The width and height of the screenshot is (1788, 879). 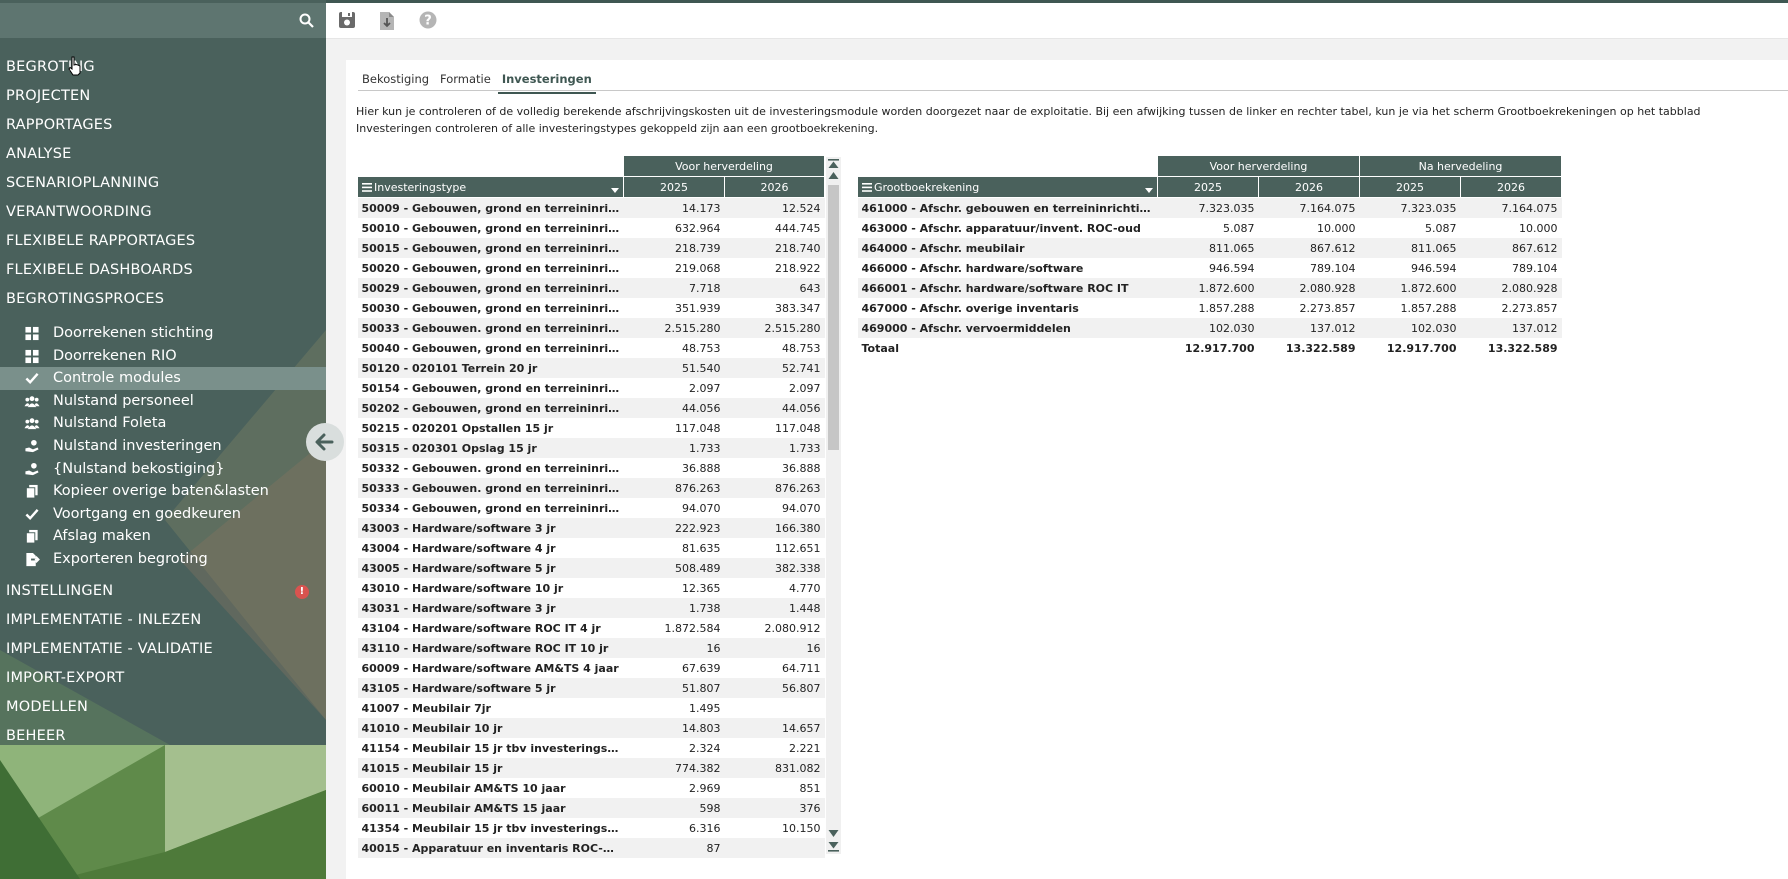 What do you see at coordinates (591, 368) in the screenshot?
I see `table-row: 50120 - 020101 Terrein 20 jr 51.540 52.741` at bounding box center [591, 368].